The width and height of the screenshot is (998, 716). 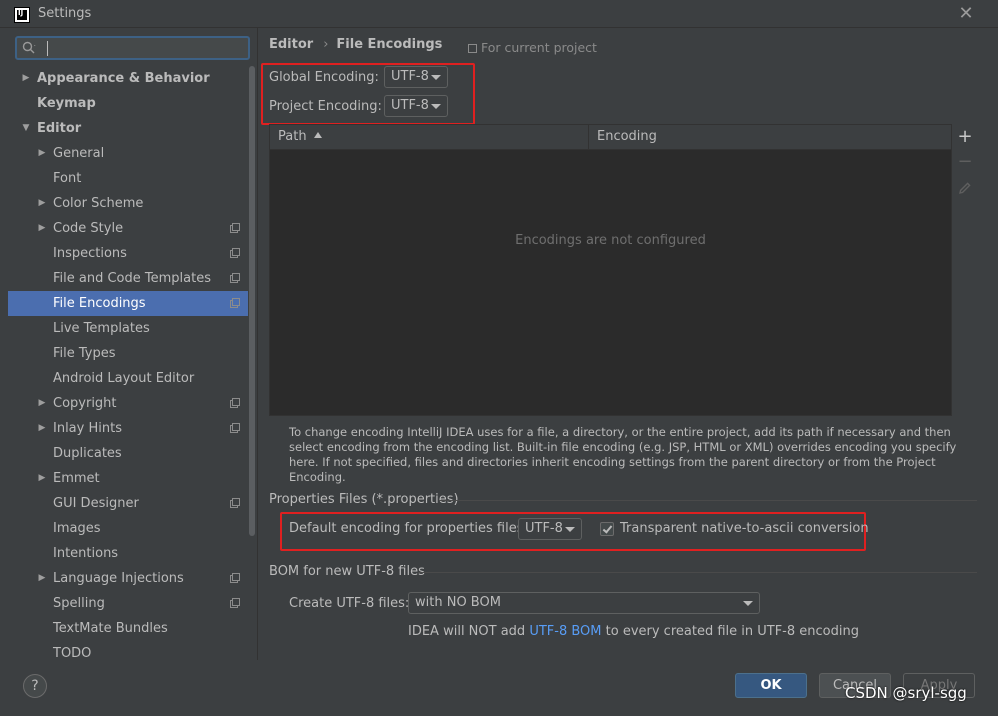 What do you see at coordinates (565, 631) in the screenshot?
I see `utf8-bom-link: UTF-8 BOM` at bounding box center [565, 631].